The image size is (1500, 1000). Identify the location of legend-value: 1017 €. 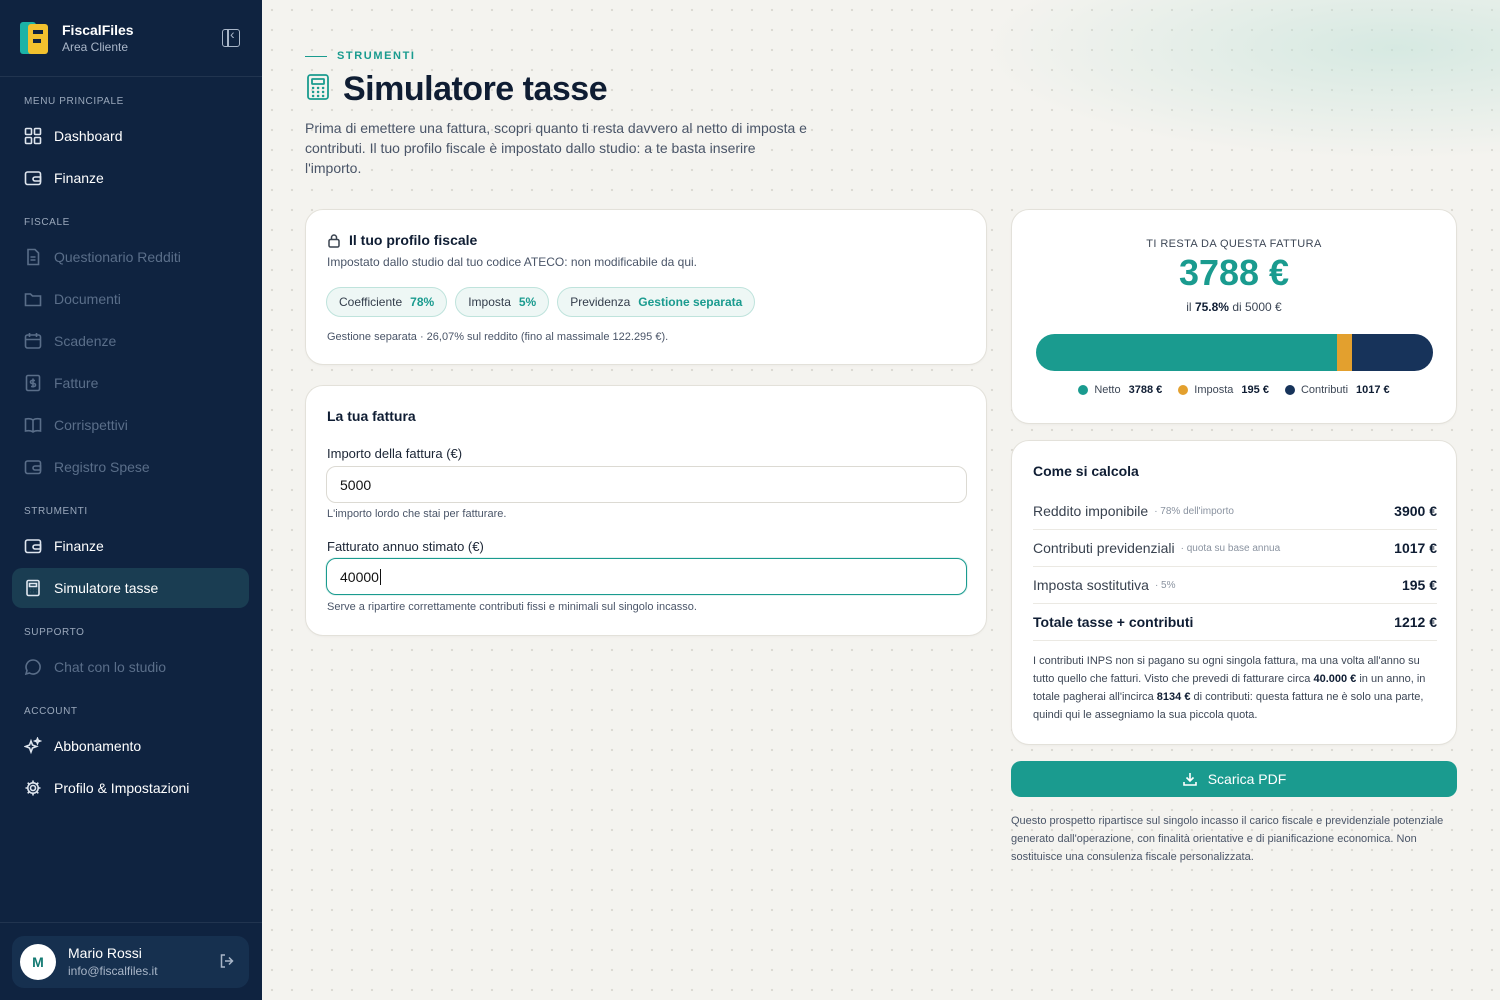
(1373, 390).